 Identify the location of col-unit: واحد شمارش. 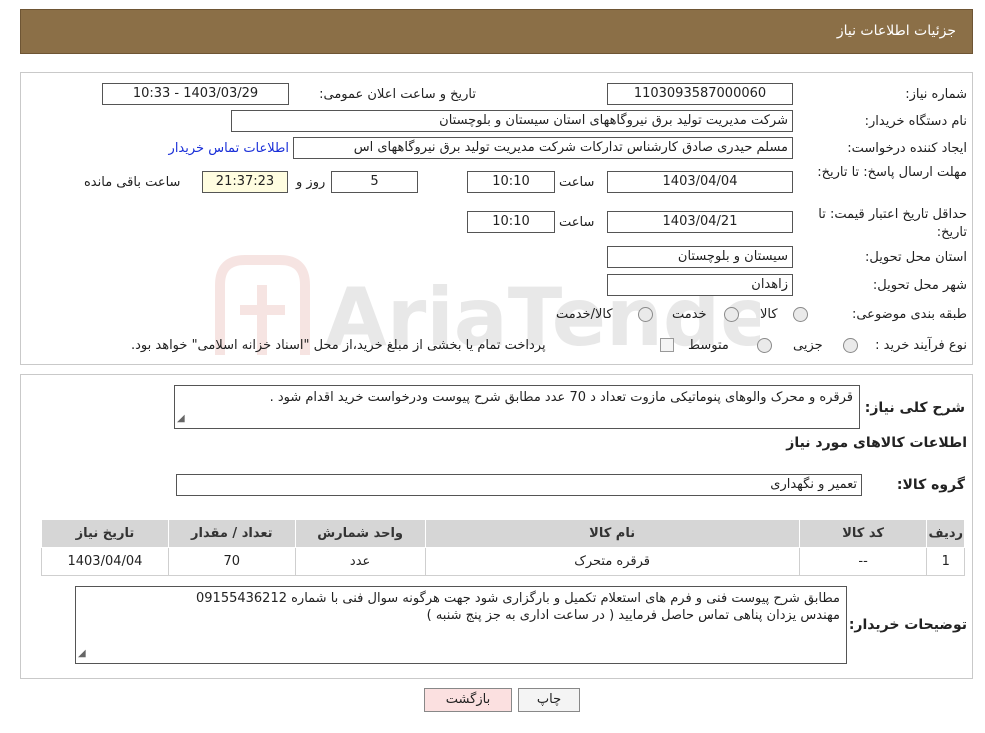
(360, 533).